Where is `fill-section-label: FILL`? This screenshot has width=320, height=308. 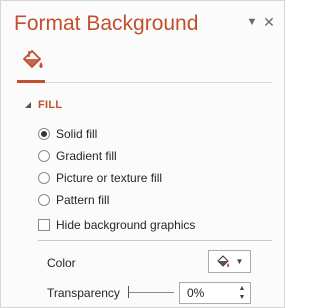 fill-section-label: FILL is located at coordinates (50, 105).